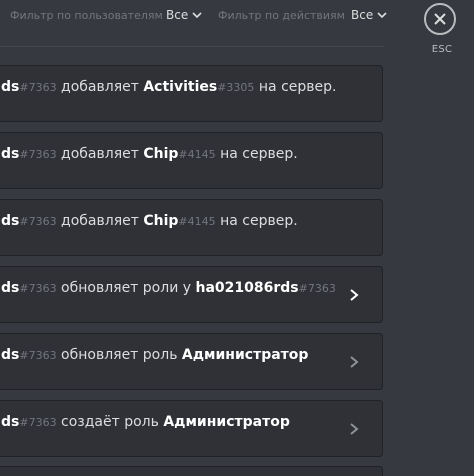 Image resolution: width=474 pixels, height=476 pixels. What do you see at coordinates (442, 49) in the screenshot?
I see `esc-label: ESC` at bounding box center [442, 49].